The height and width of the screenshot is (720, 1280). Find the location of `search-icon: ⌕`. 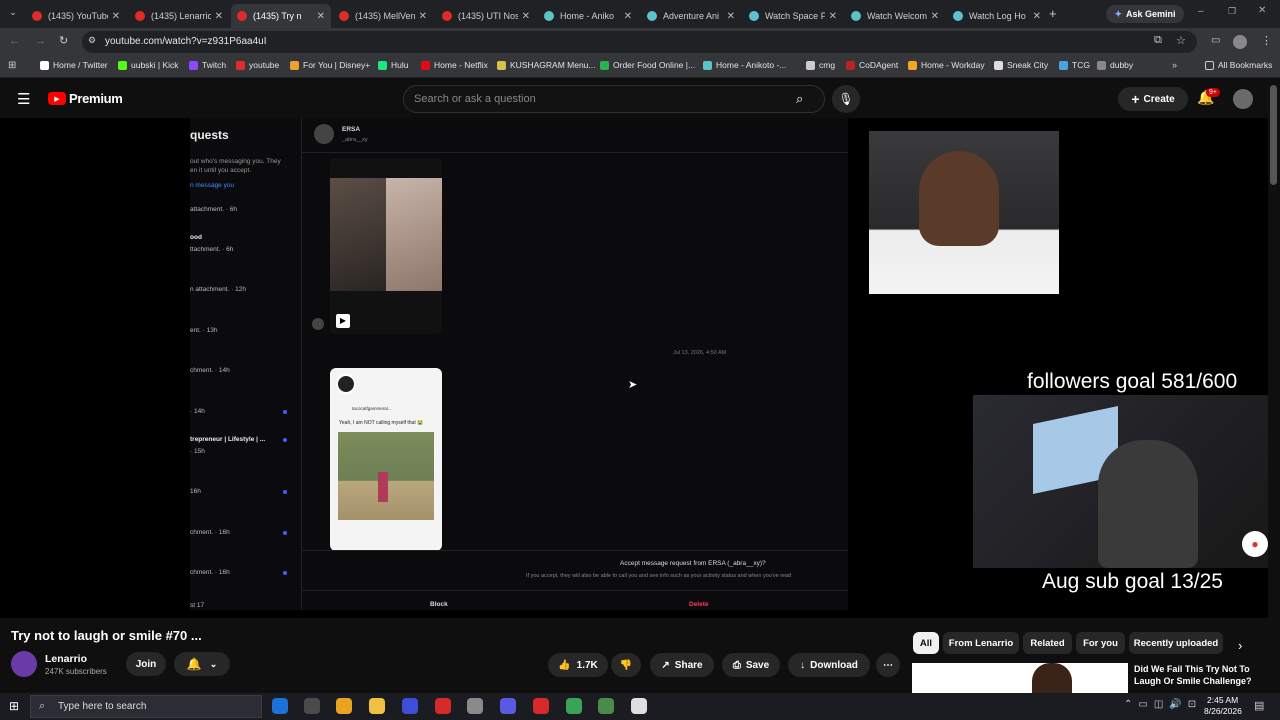

search-icon: ⌕ is located at coordinates (799, 99).